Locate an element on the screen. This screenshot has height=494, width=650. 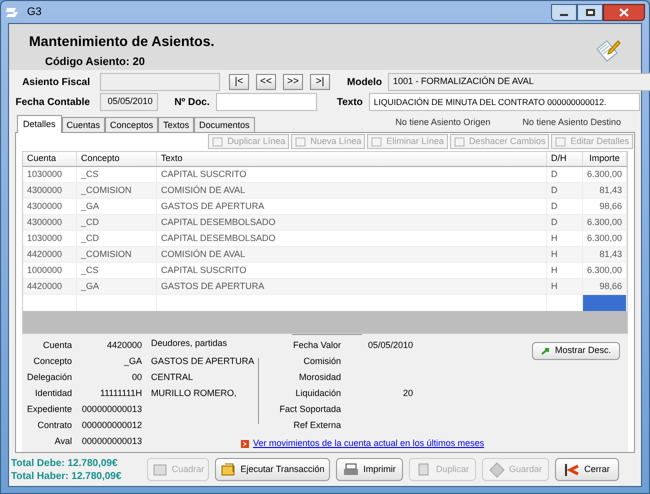
tab: Cuentas is located at coordinates (84, 124).